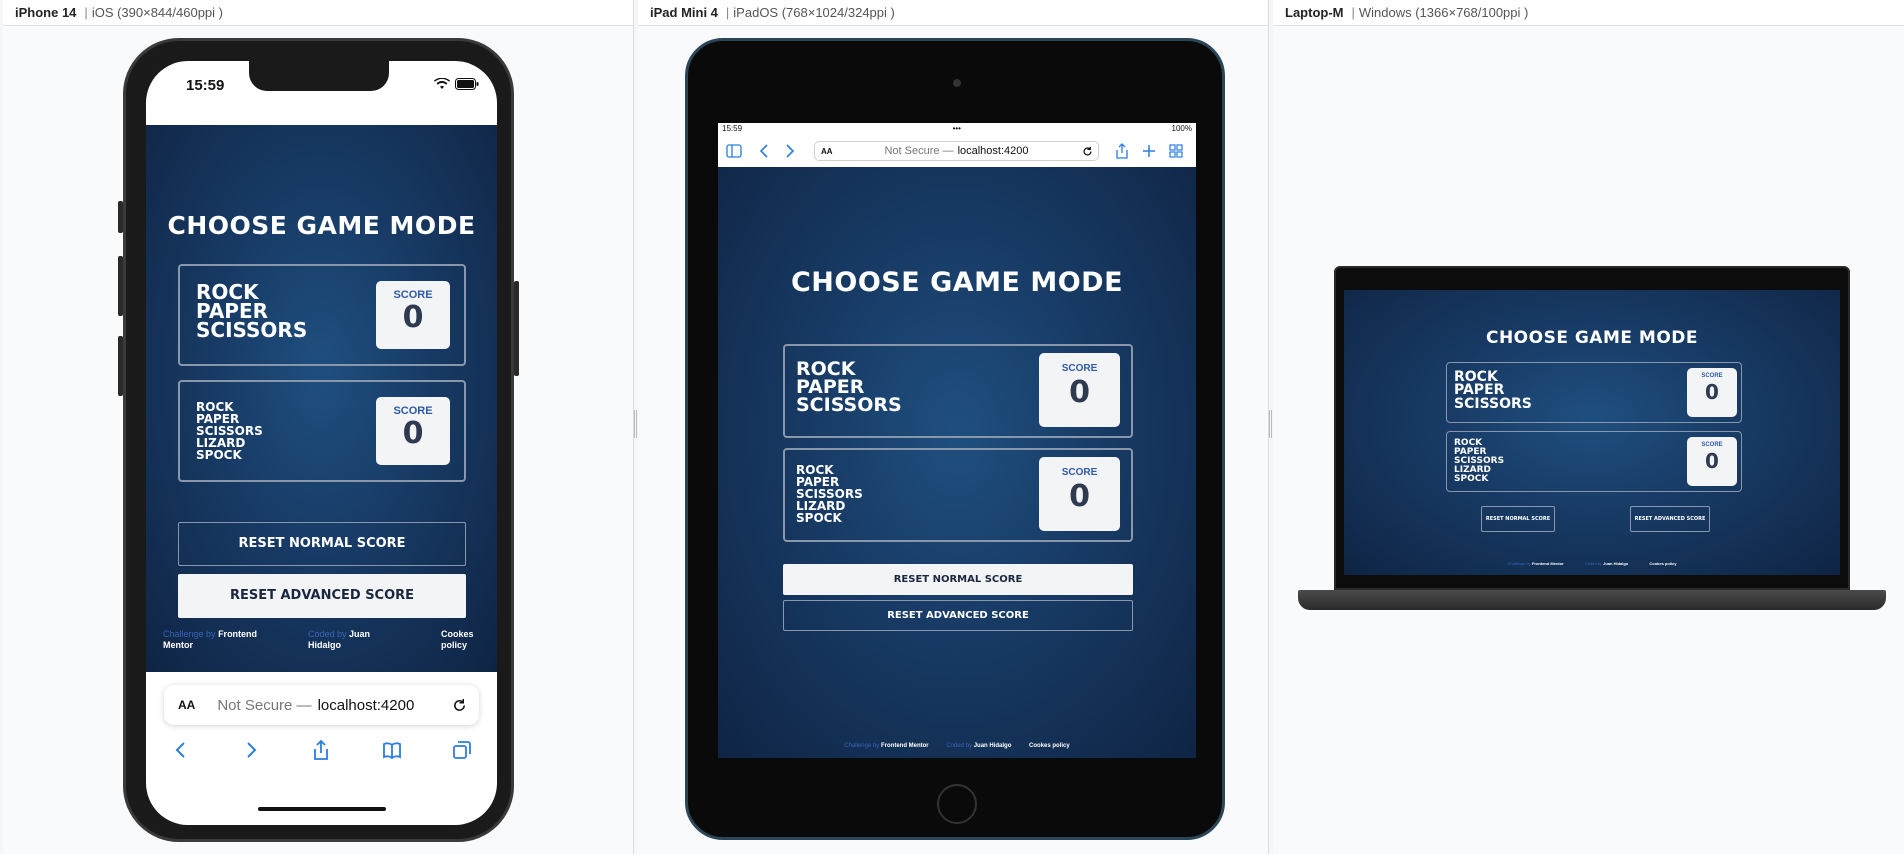  What do you see at coordinates (321, 225) in the screenshot?
I see `page-title: CHOOSE GAME MODE` at bounding box center [321, 225].